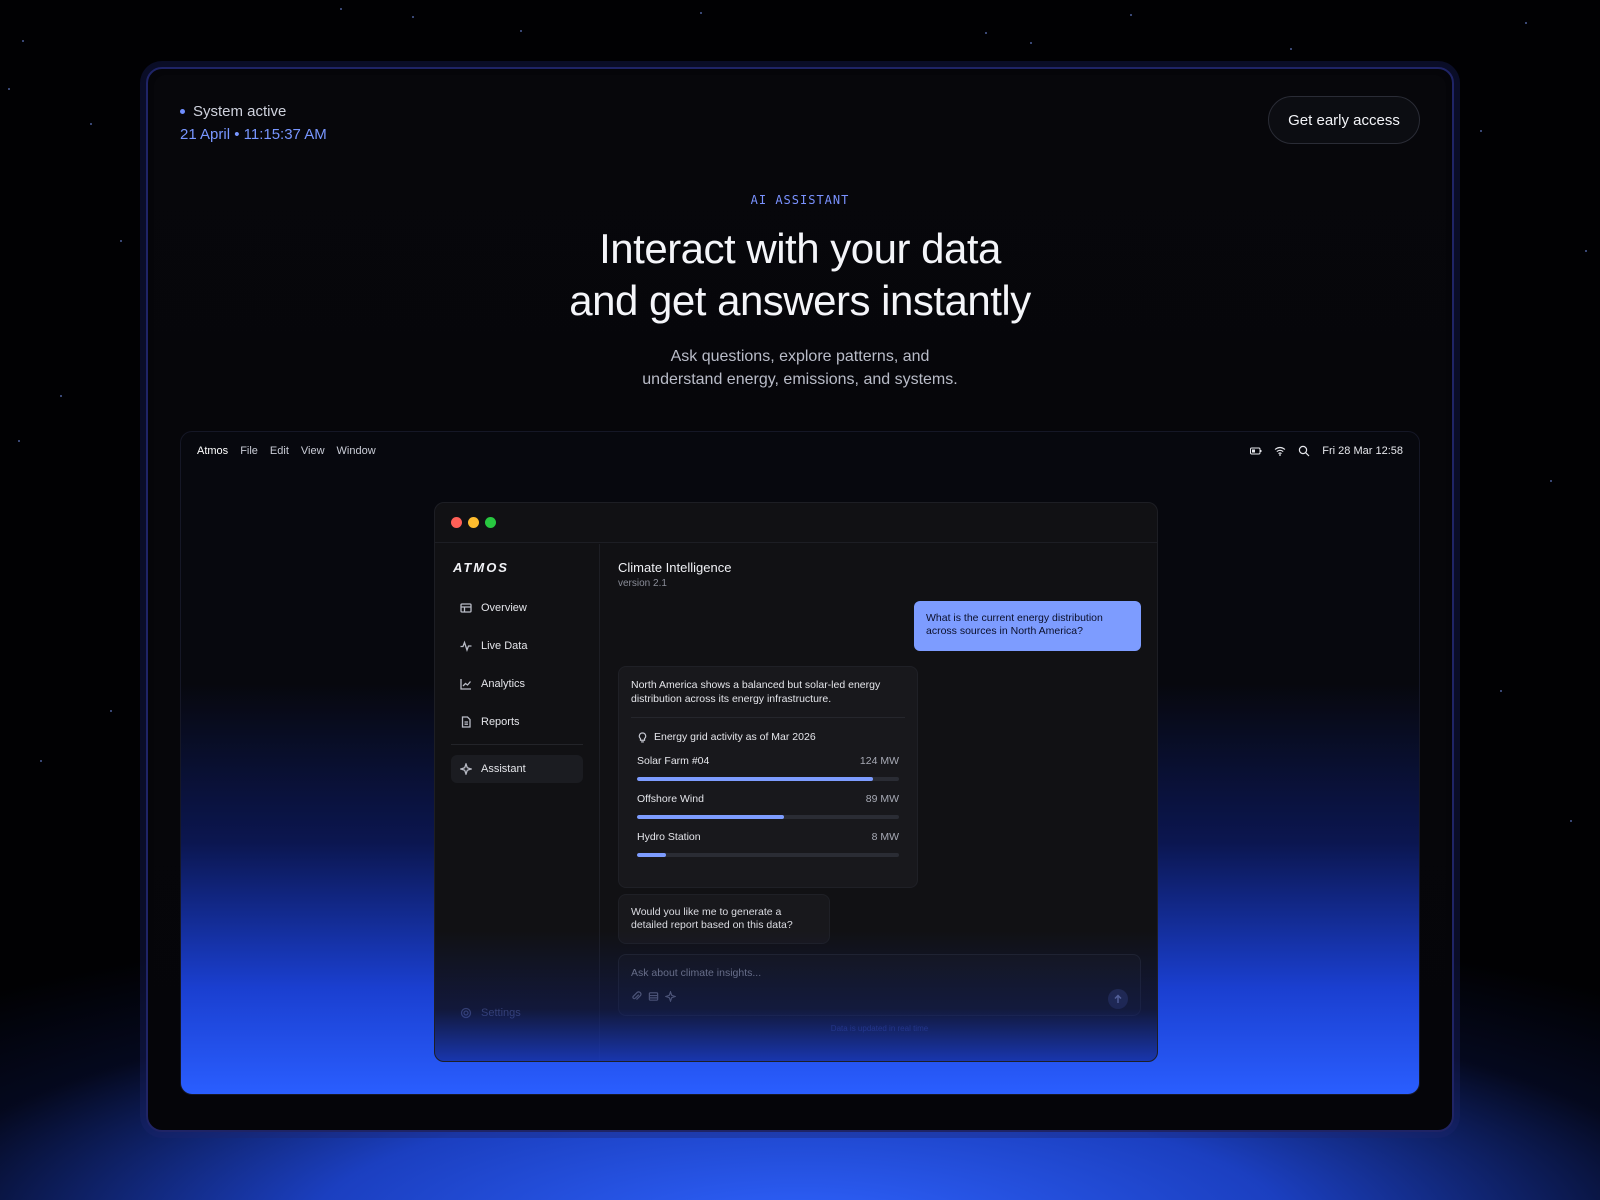 Image resolution: width=1600 pixels, height=1200 pixels. Describe the element at coordinates (253, 123) in the screenshot. I see `system-status: System active 21 April • 11:15:37 AM` at that location.